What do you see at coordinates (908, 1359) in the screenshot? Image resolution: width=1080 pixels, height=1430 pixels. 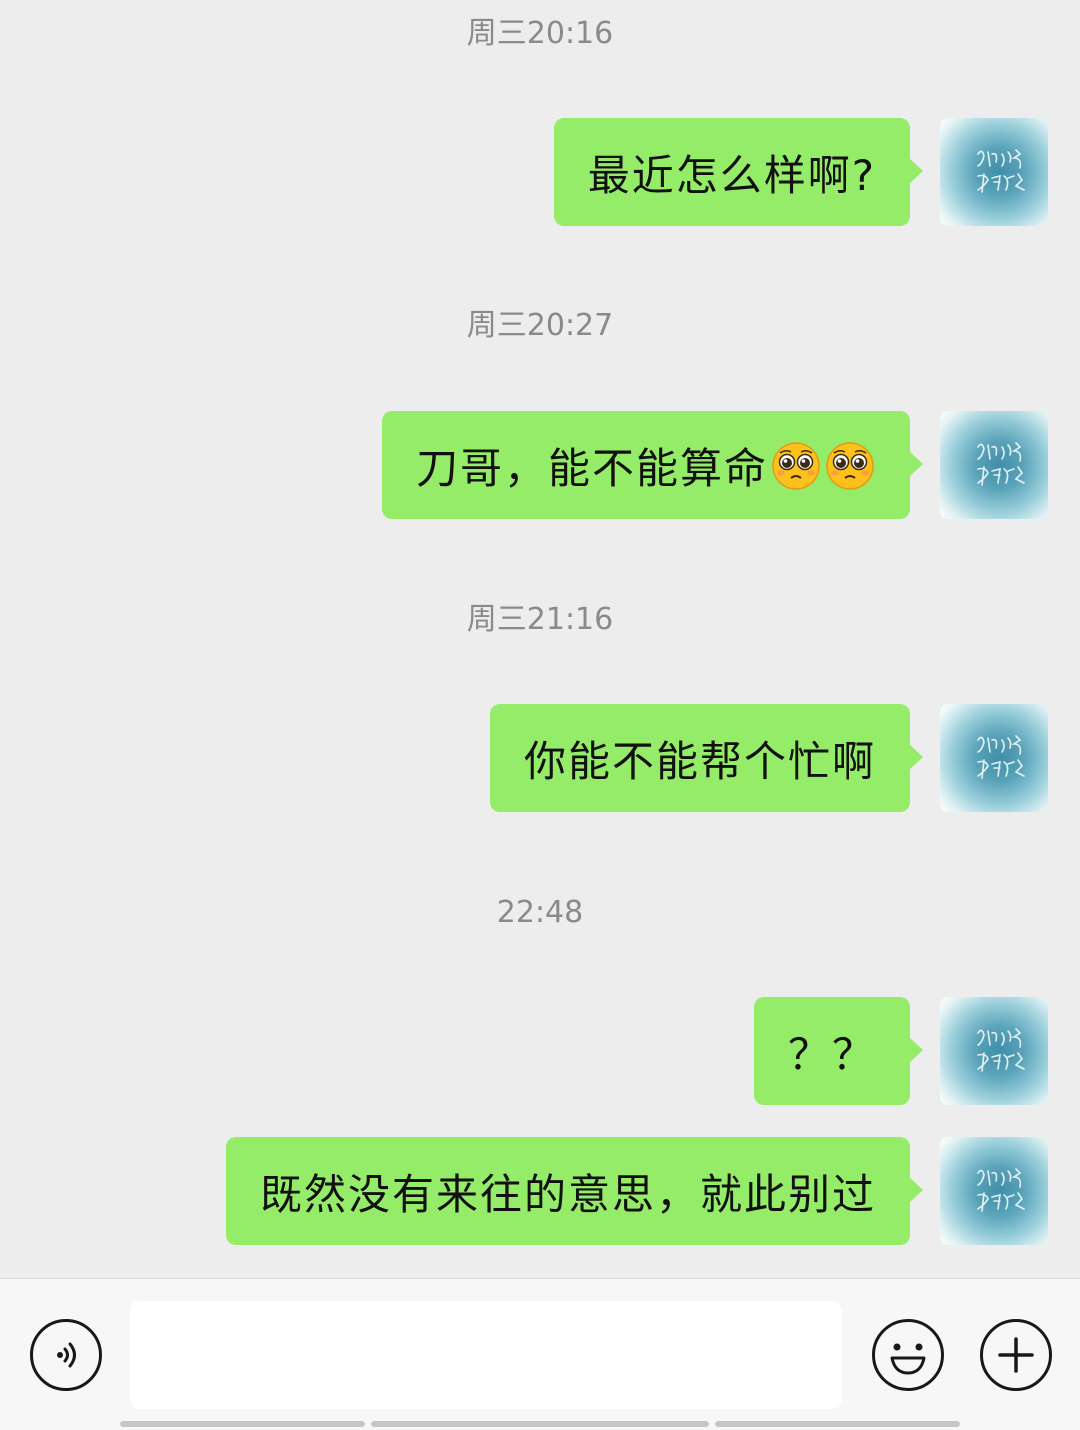 I see `smiley-icon` at bounding box center [908, 1359].